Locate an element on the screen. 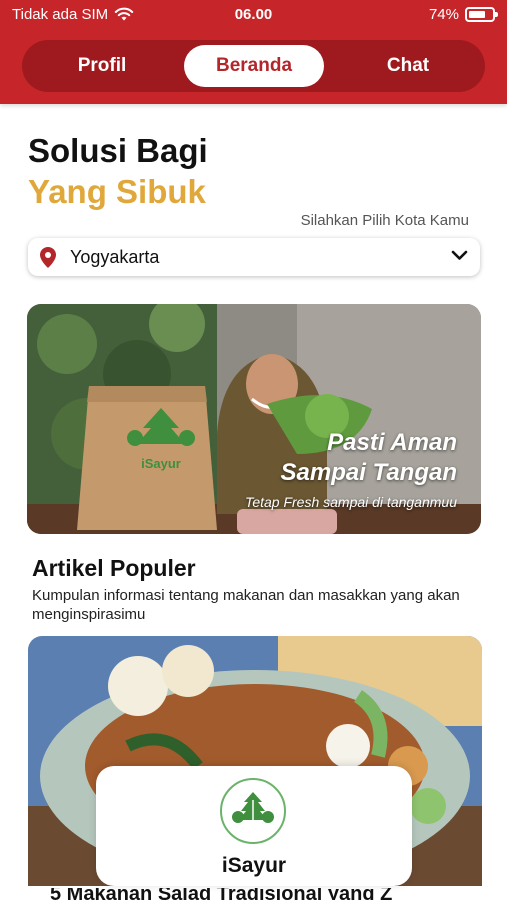  hero-title: Solusi Bagi is located at coordinates (118, 150).